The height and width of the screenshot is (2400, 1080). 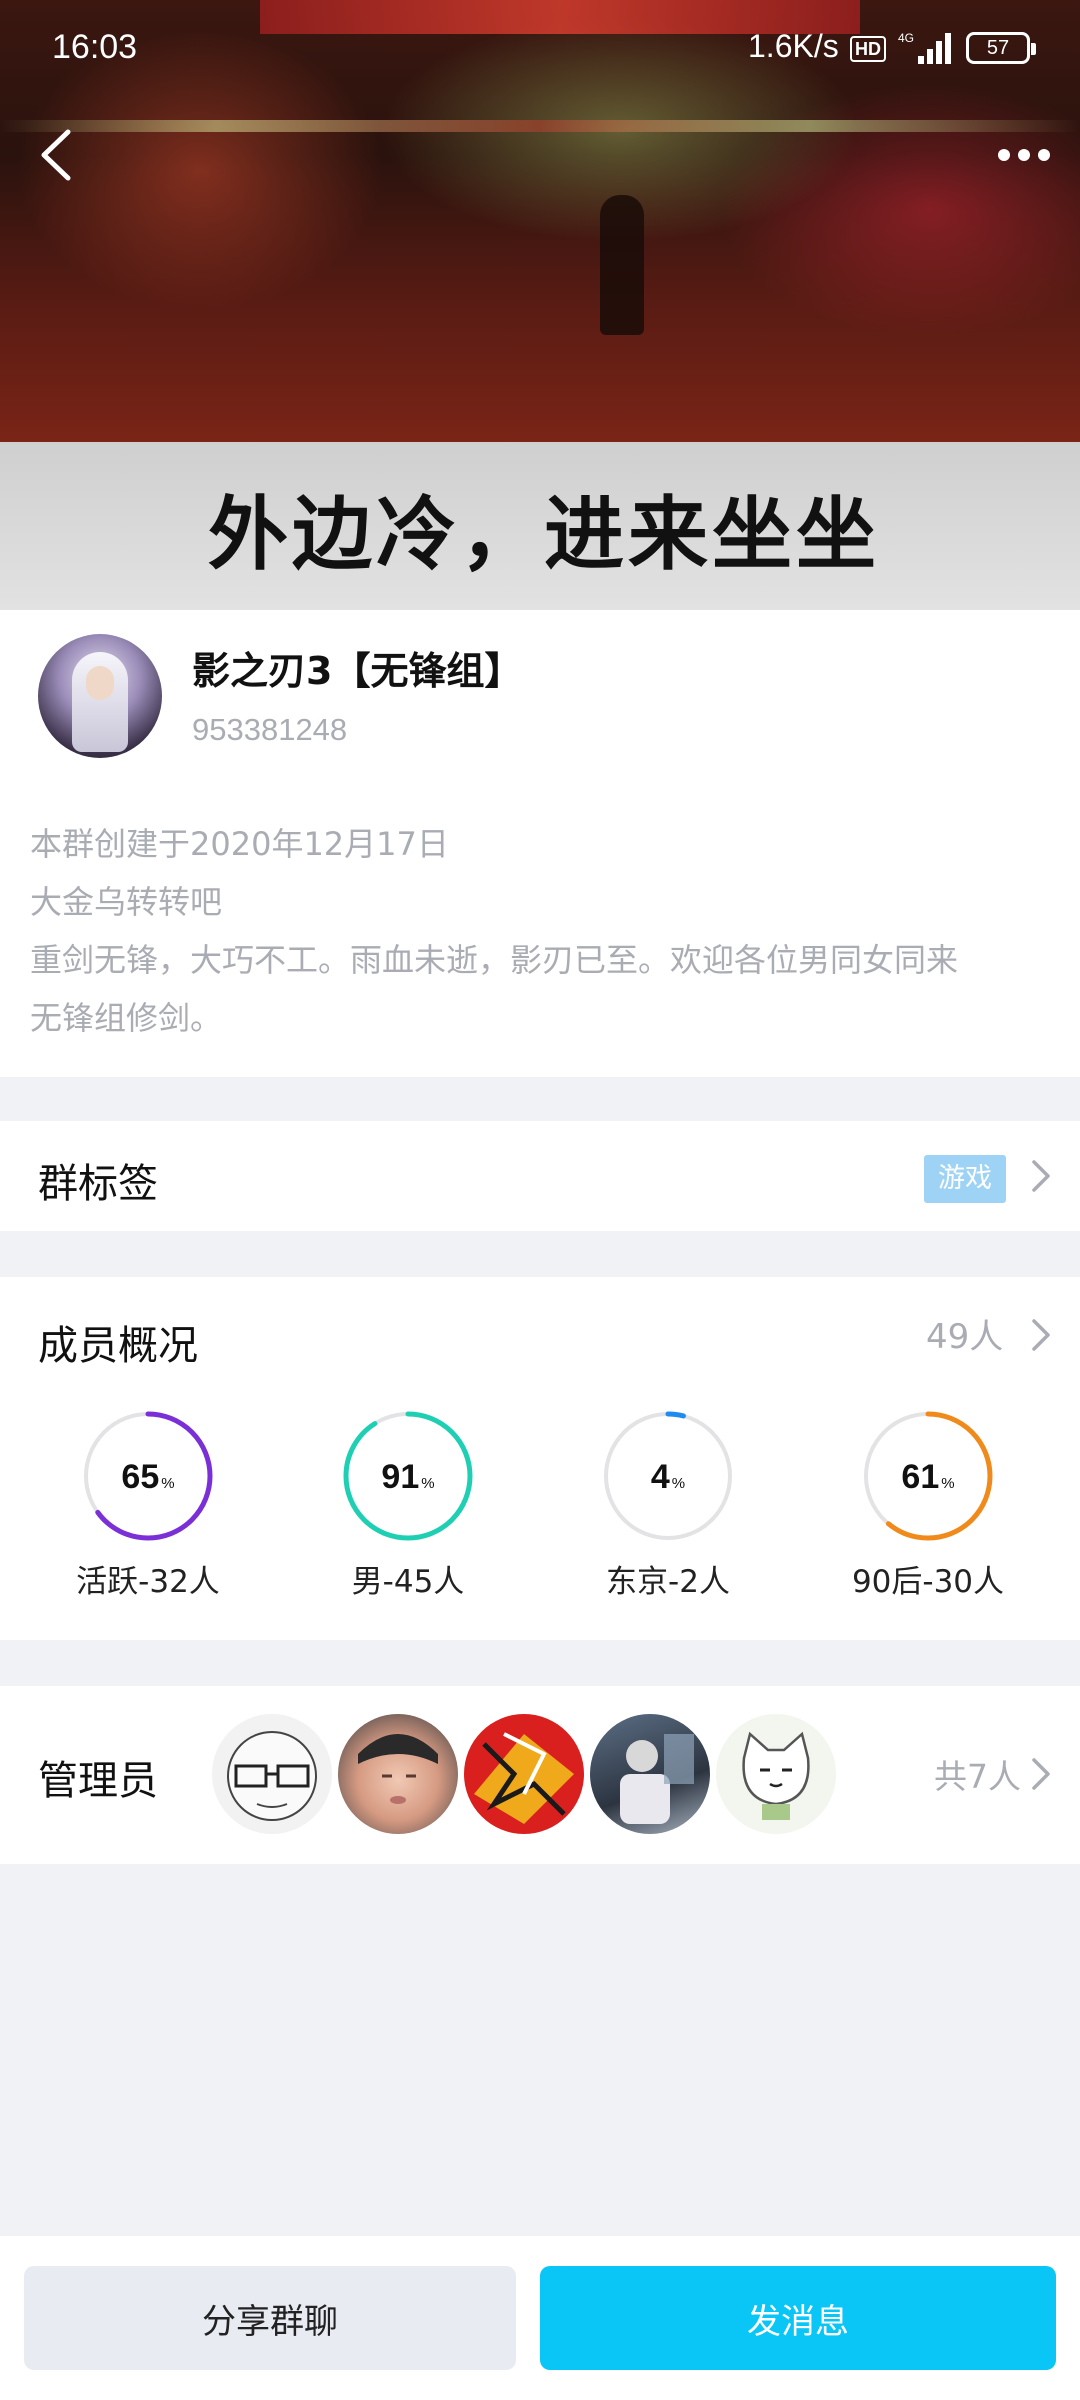 What do you see at coordinates (239, 844) in the screenshot?
I see `description-line: 本群创建于2020年12月17日` at bounding box center [239, 844].